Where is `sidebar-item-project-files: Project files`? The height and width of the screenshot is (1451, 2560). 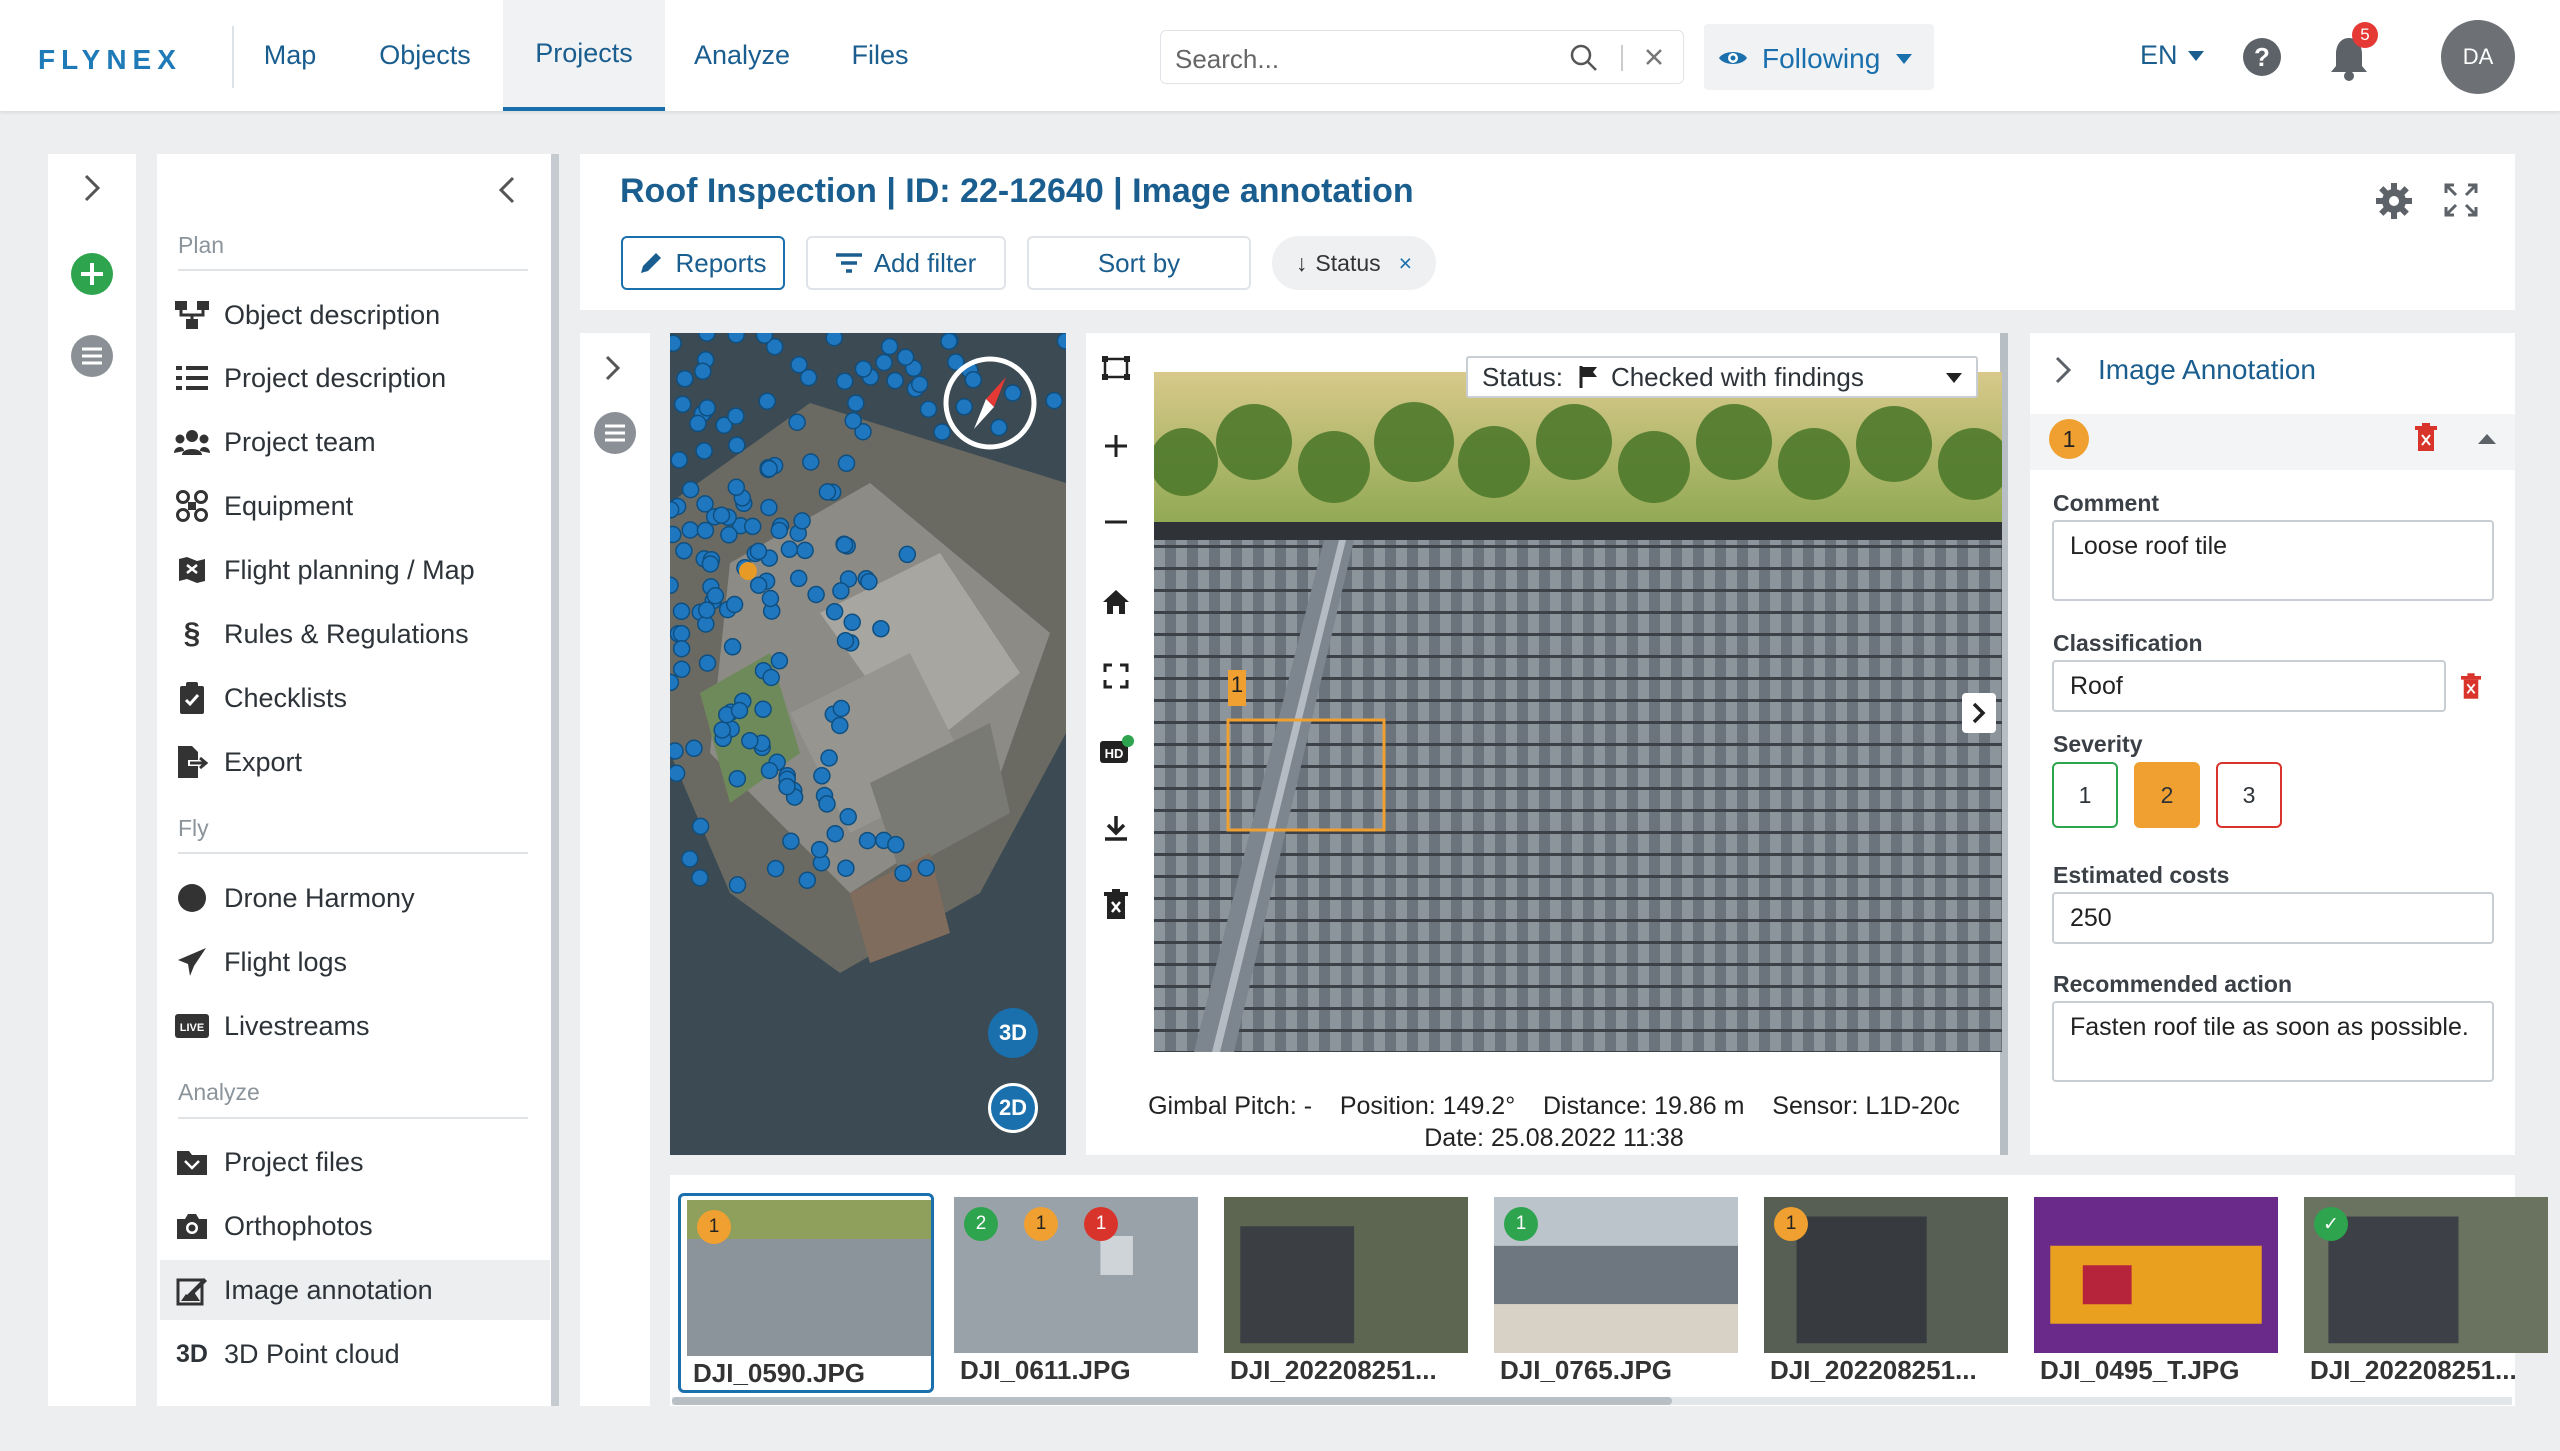 sidebar-item-project-files: Project files is located at coordinates (355, 1162).